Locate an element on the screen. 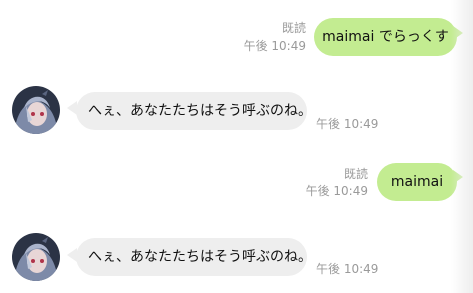 The width and height of the screenshot is (473, 293). message-text: maimai でらっくす is located at coordinates (385, 37).